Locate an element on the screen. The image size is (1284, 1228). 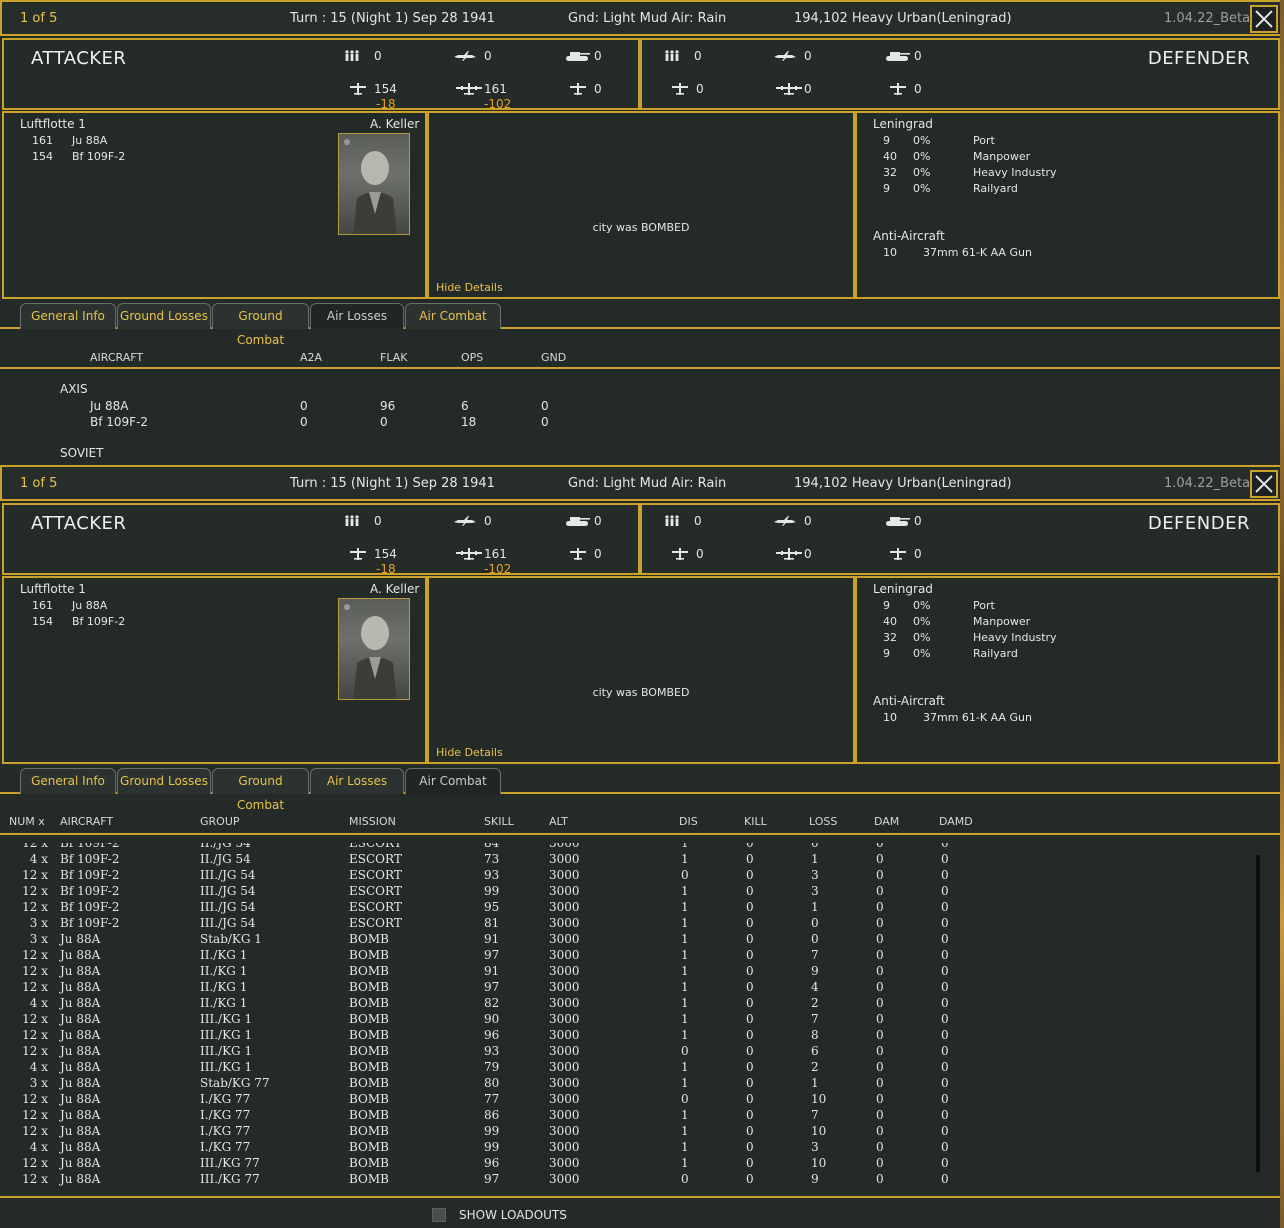
cell-dam: 0 is located at coordinates (880, 1083).